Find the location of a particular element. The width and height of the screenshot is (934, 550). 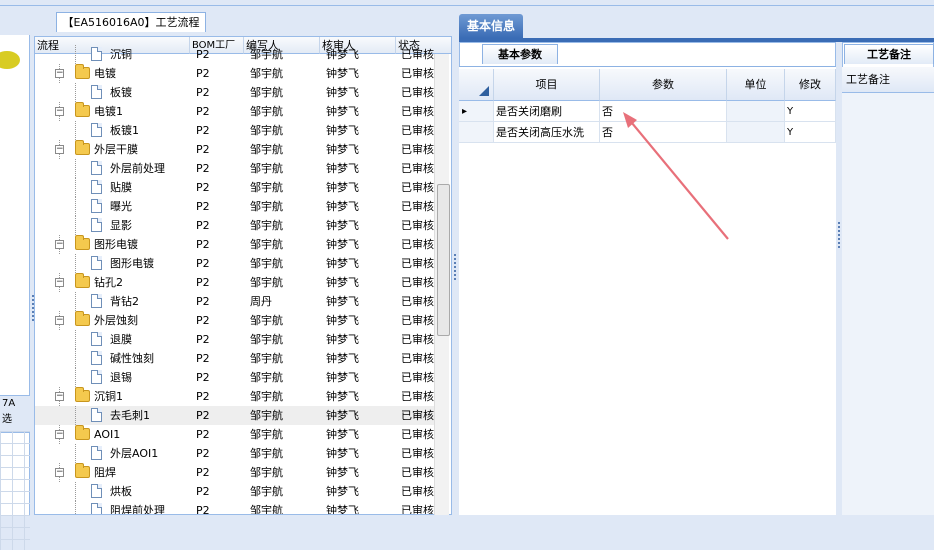

tree-folder-row: − 电镀 P2 邹宇航 钟梦飞 已审核 is located at coordinates (235, 73).